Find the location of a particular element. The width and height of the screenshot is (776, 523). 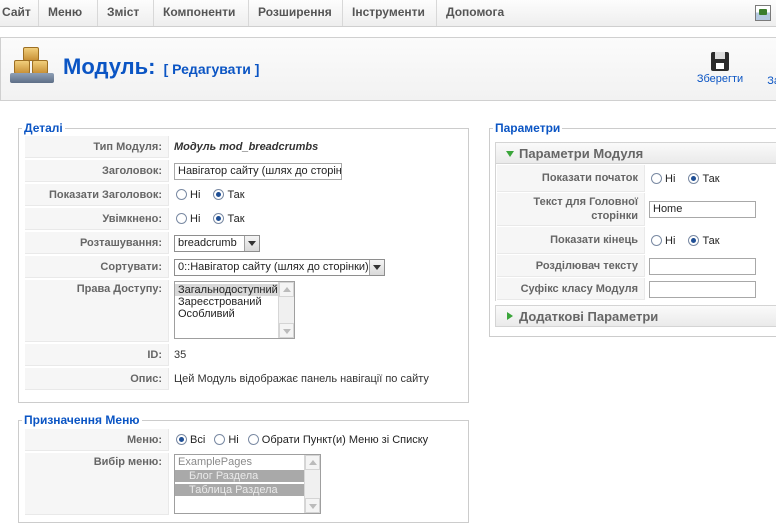

menu-selection-option: ExamplePages is located at coordinates (247, 462).